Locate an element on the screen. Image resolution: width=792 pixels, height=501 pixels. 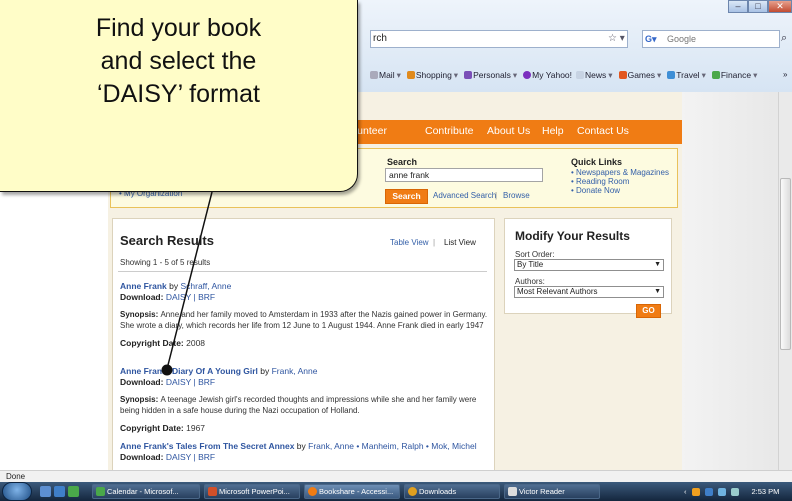
mail-icon is located at coordinates (374, 75).